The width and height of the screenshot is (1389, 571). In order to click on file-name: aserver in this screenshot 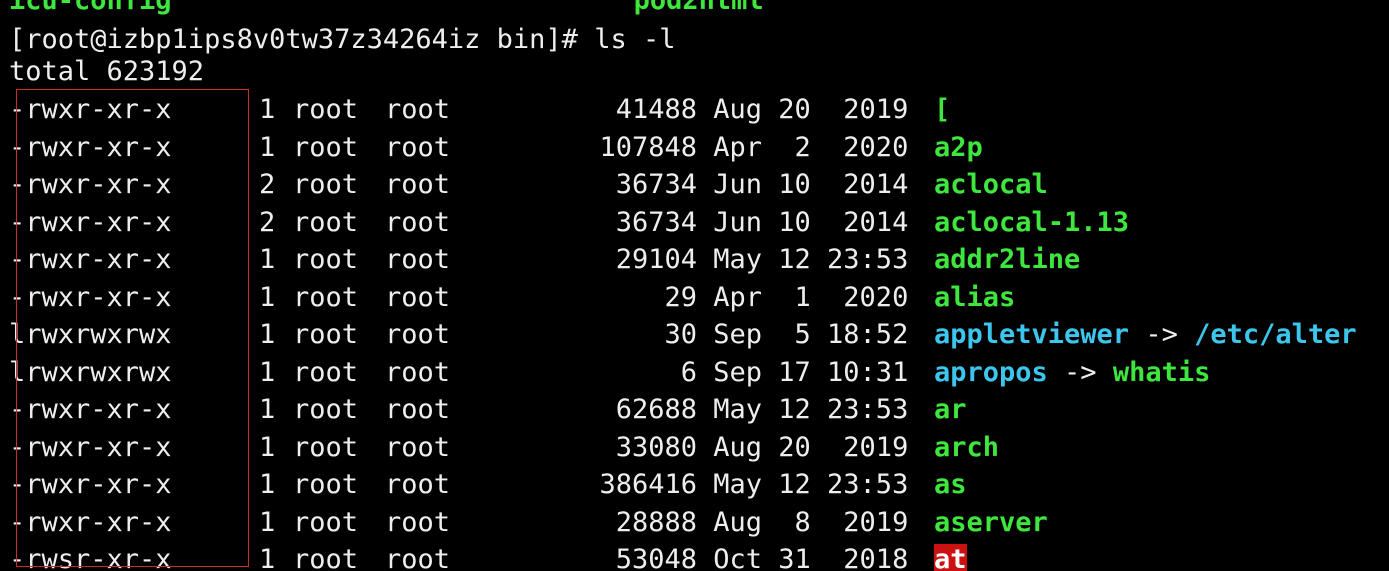, I will do `click(991, 522)`.